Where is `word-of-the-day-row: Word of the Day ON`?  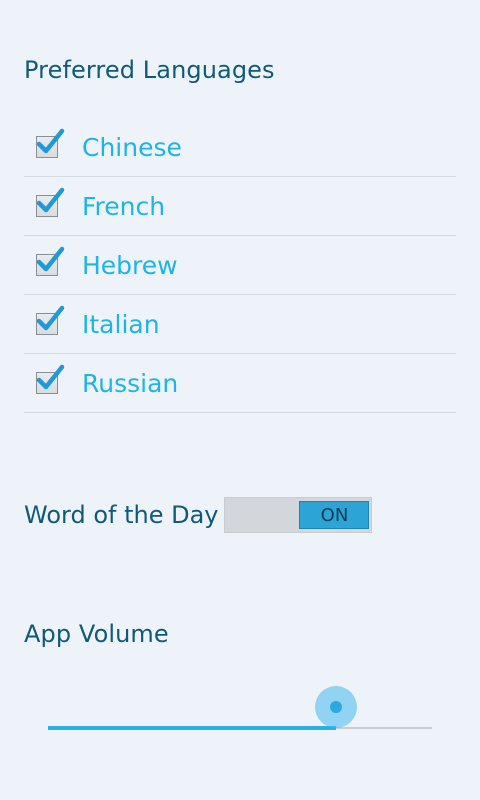
word-of-the-day-row: Word of the Day ON is located at coordinates (198, 515).